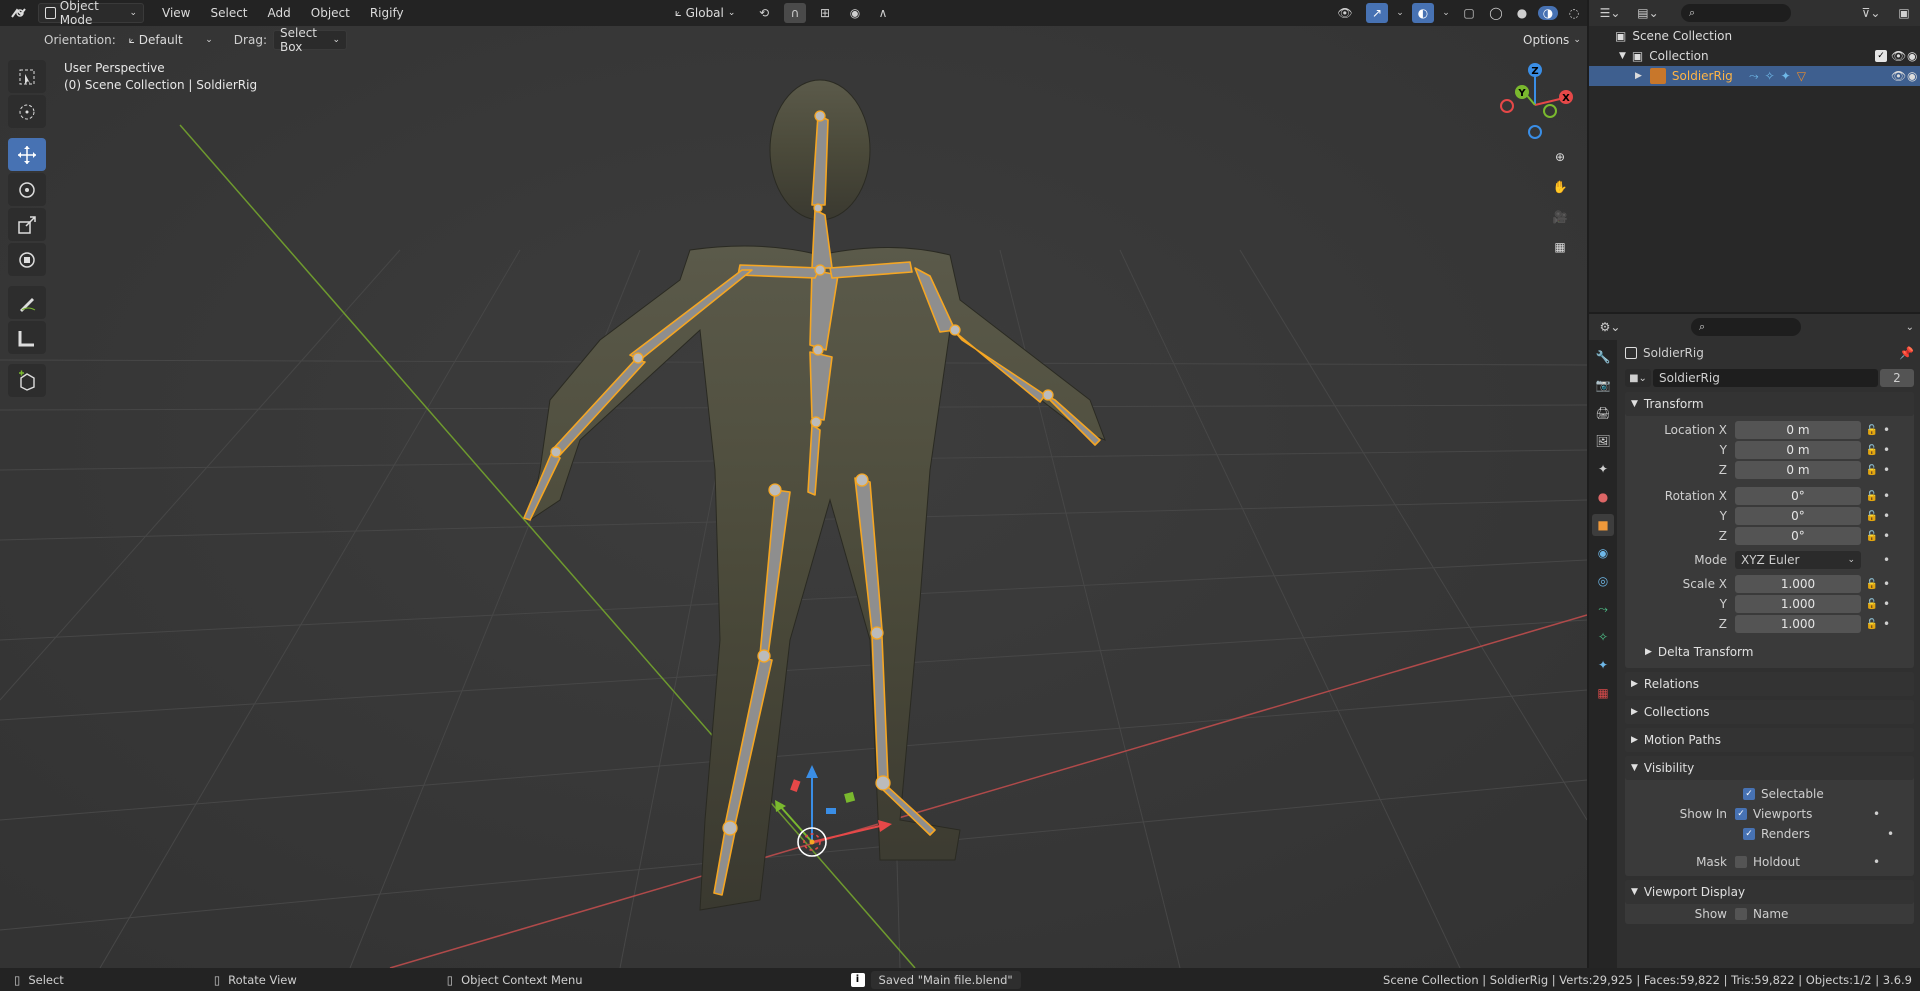  I want to click on exclude-checkbox: ✓, so click(1881, 56).